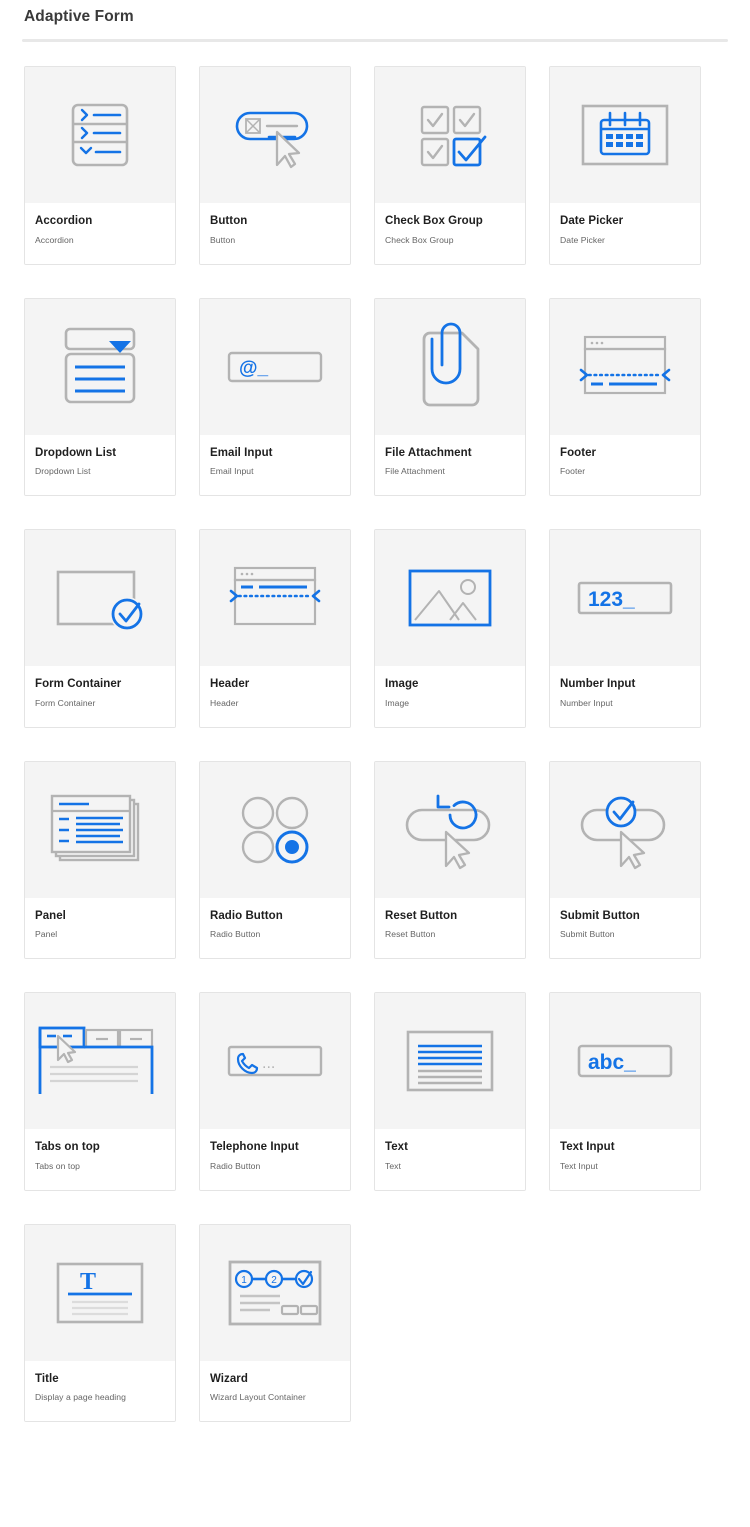  I want to click on card-title: Footer, so click(578, 452).